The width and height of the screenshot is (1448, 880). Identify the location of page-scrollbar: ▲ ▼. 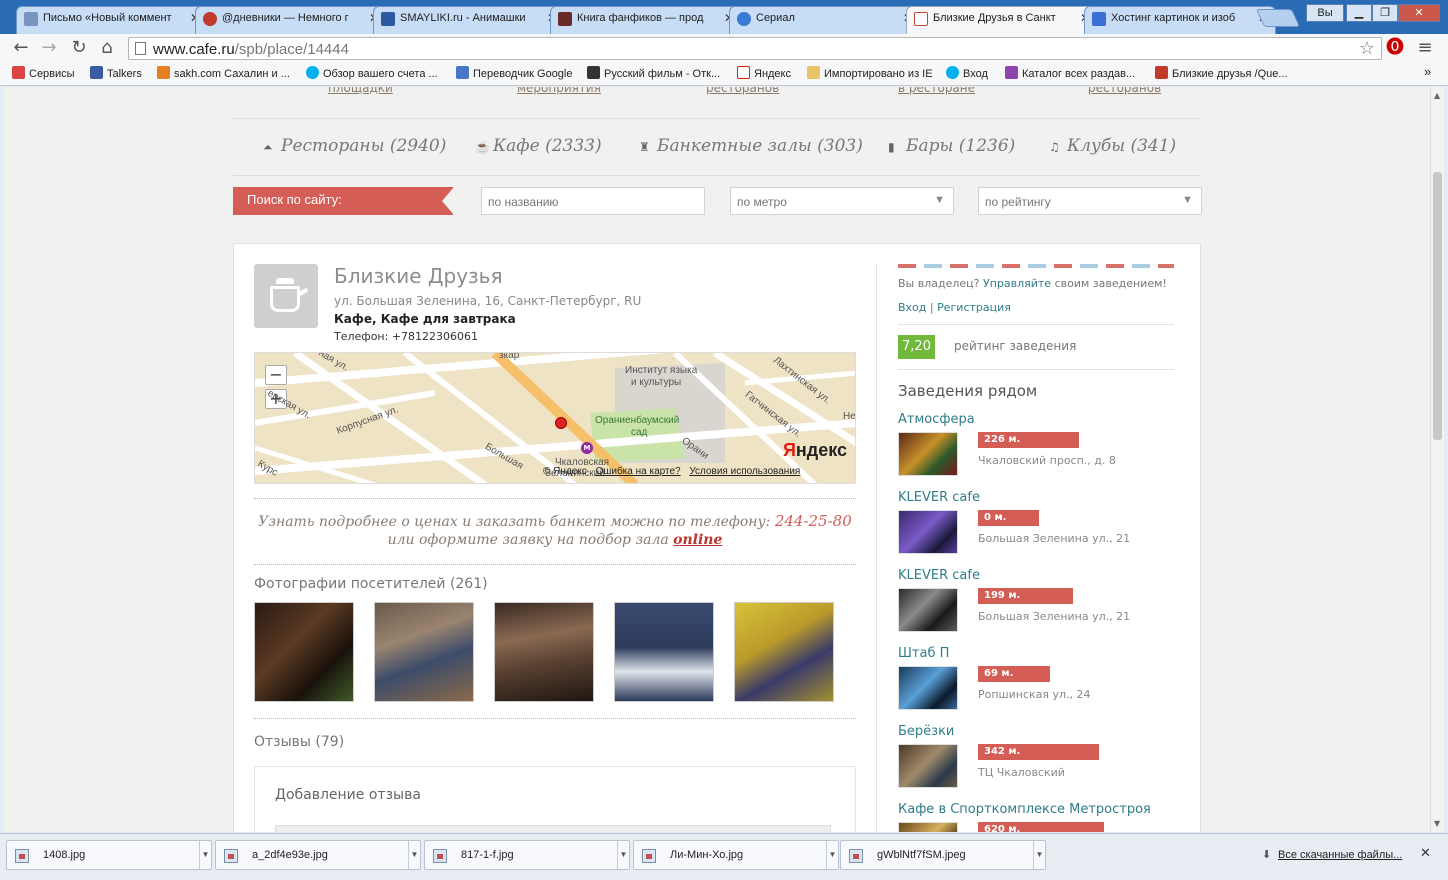
(1437, 459).